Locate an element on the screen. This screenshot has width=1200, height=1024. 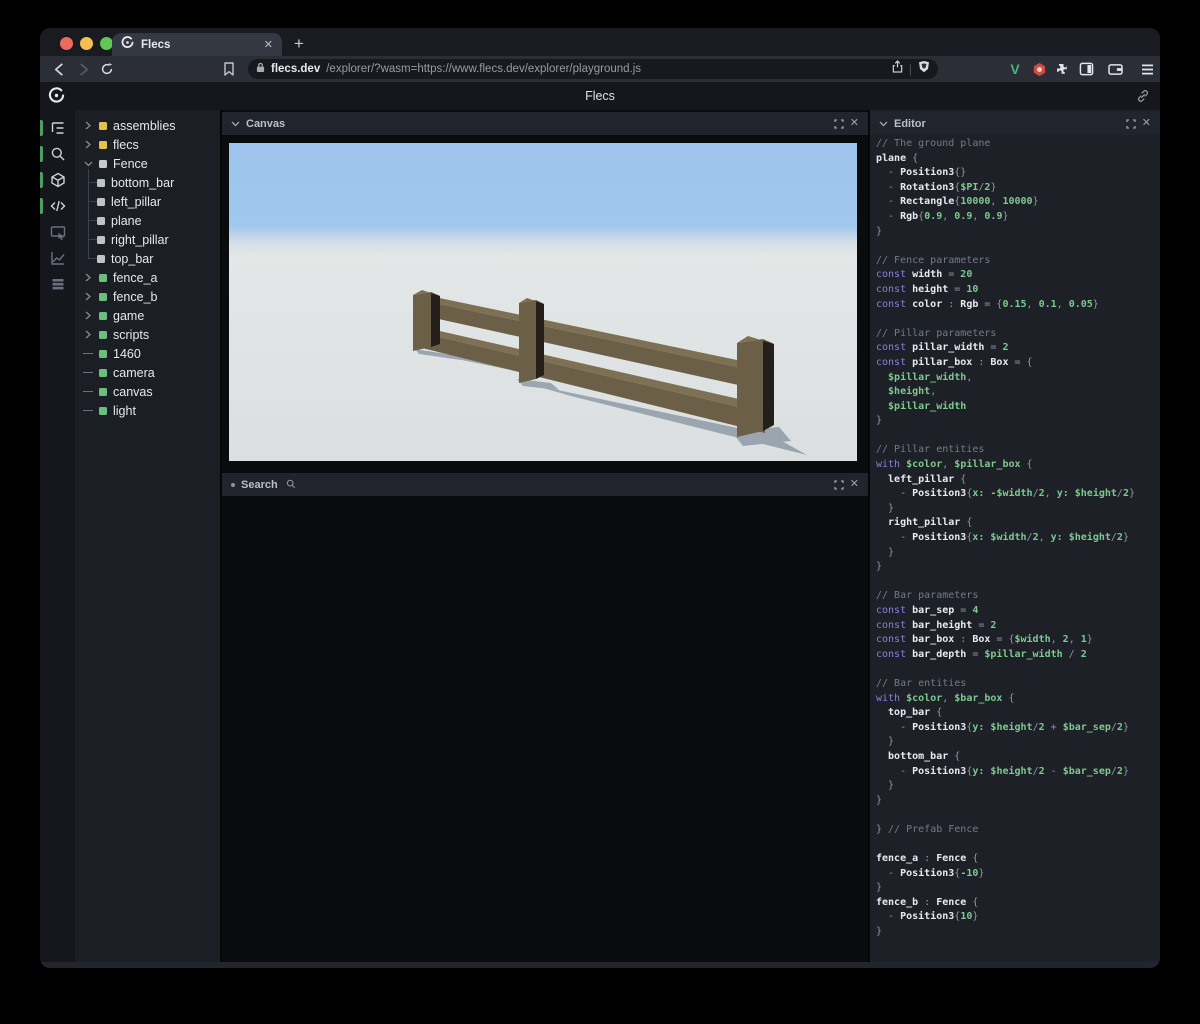
tree-item-game: game is located at coordinates (147, 315).